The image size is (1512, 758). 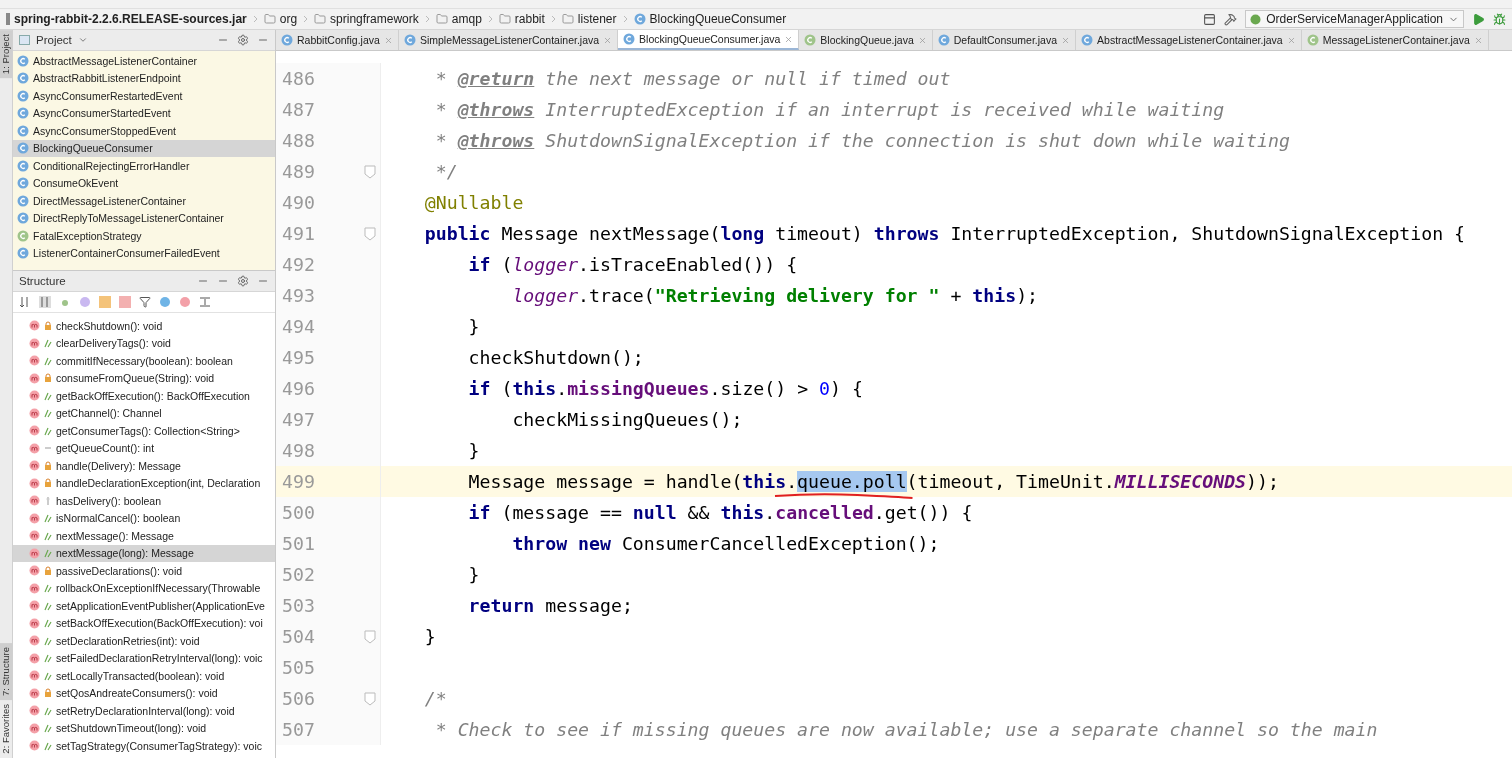 What do you see at coordinates (298, 295) in the screenshot?
I see `line-number: 493` at bounding box center [298, 295].